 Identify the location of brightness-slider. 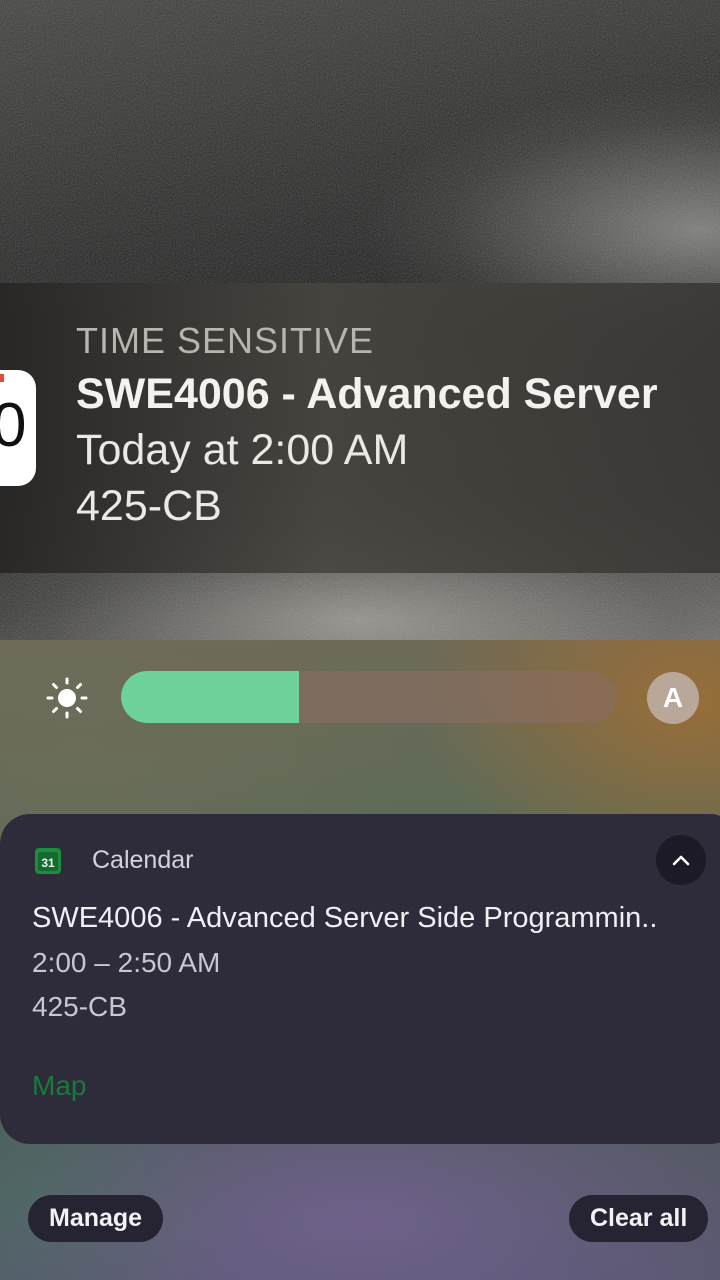
(368, 697).